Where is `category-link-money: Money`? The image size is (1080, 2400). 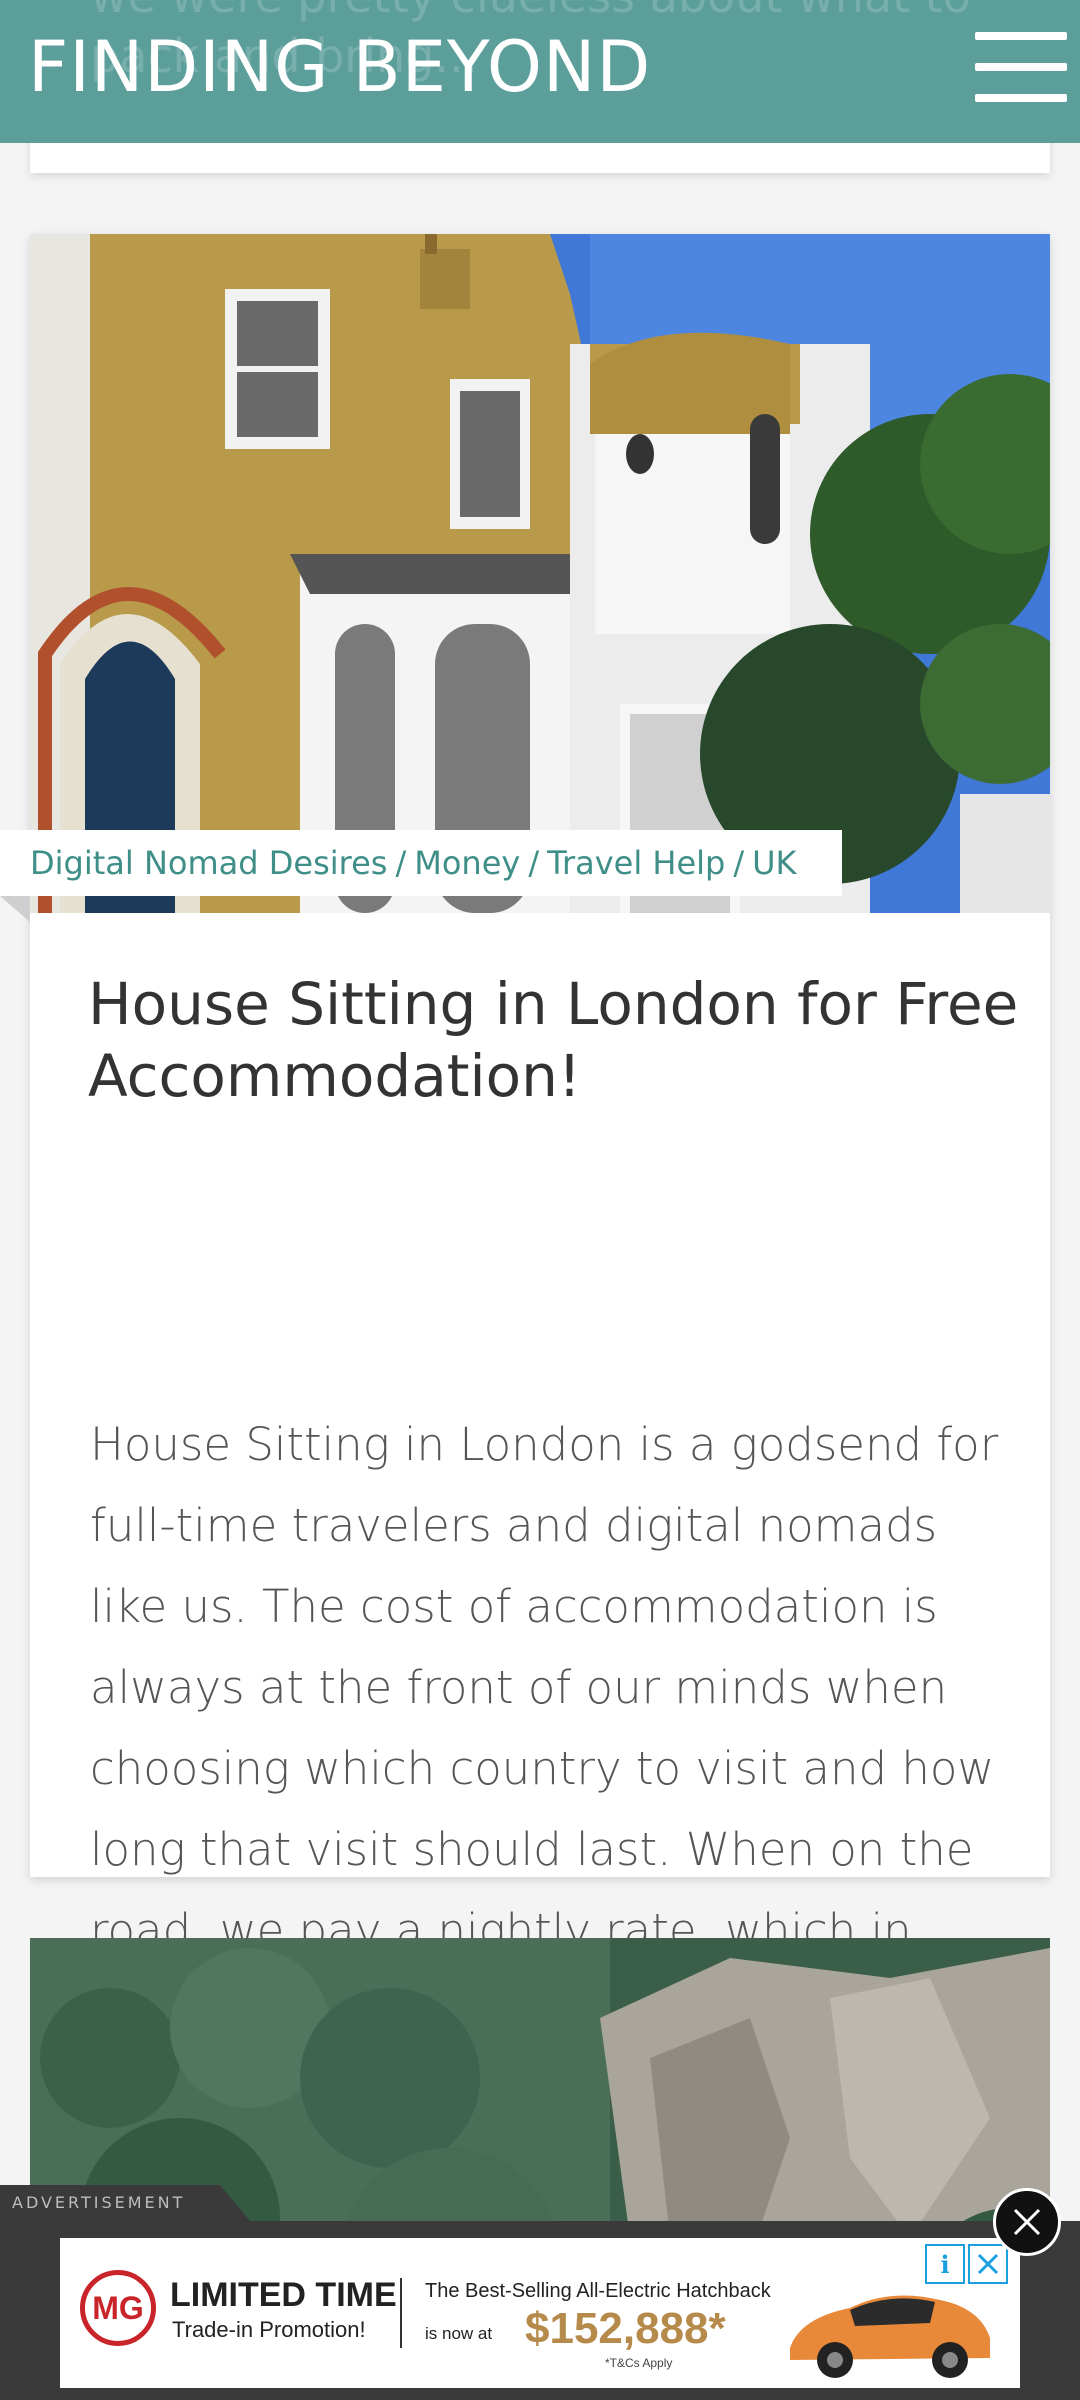 category-link-money: Money is located at coordinates (467, 863).